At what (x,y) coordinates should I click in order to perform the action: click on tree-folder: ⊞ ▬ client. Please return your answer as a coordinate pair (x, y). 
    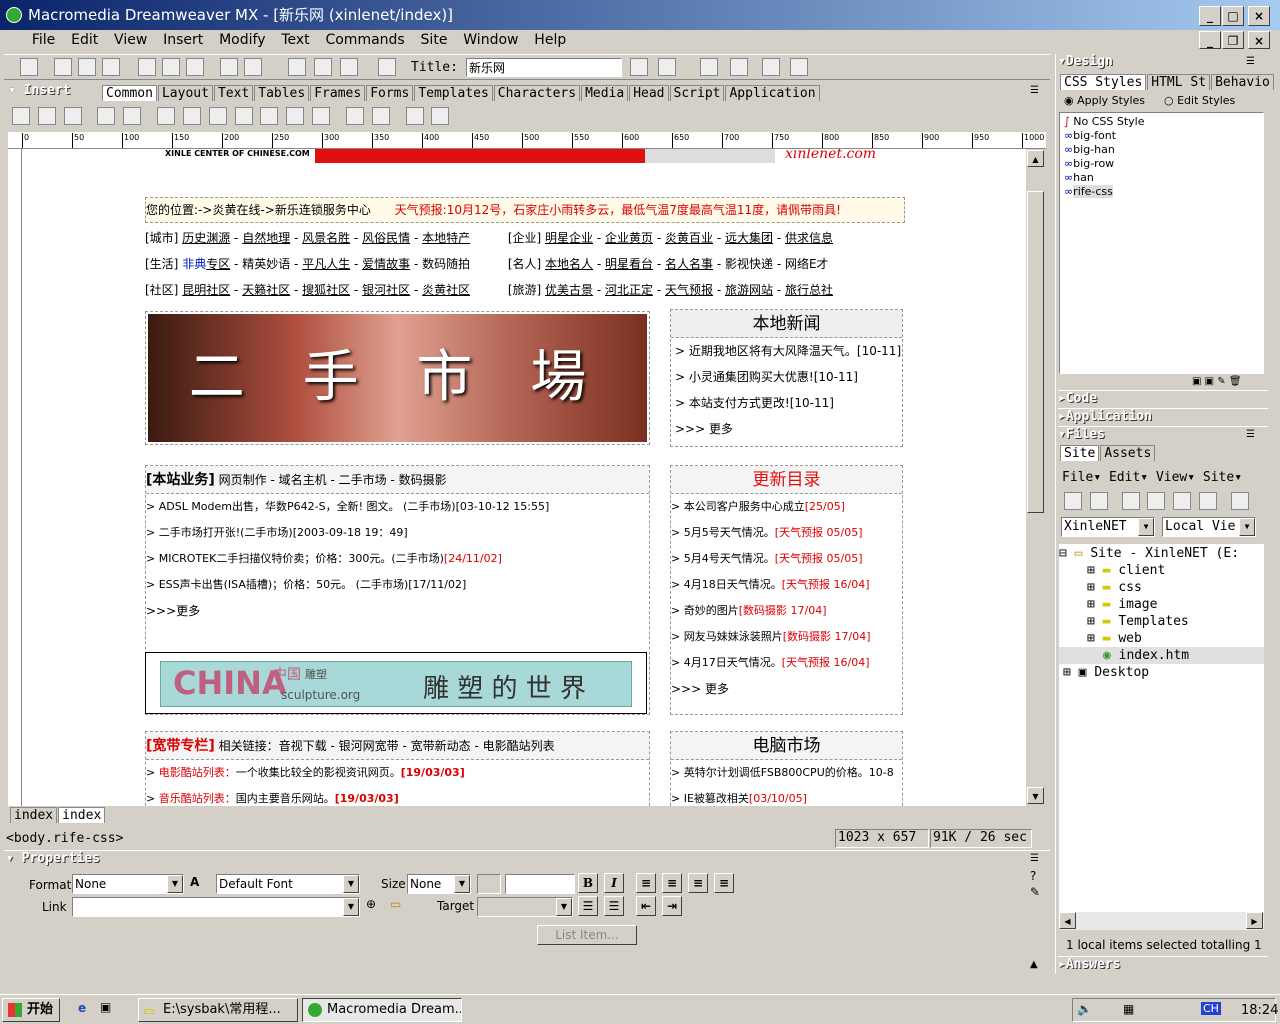
    Looking at the image, I should click on (1161, 570).